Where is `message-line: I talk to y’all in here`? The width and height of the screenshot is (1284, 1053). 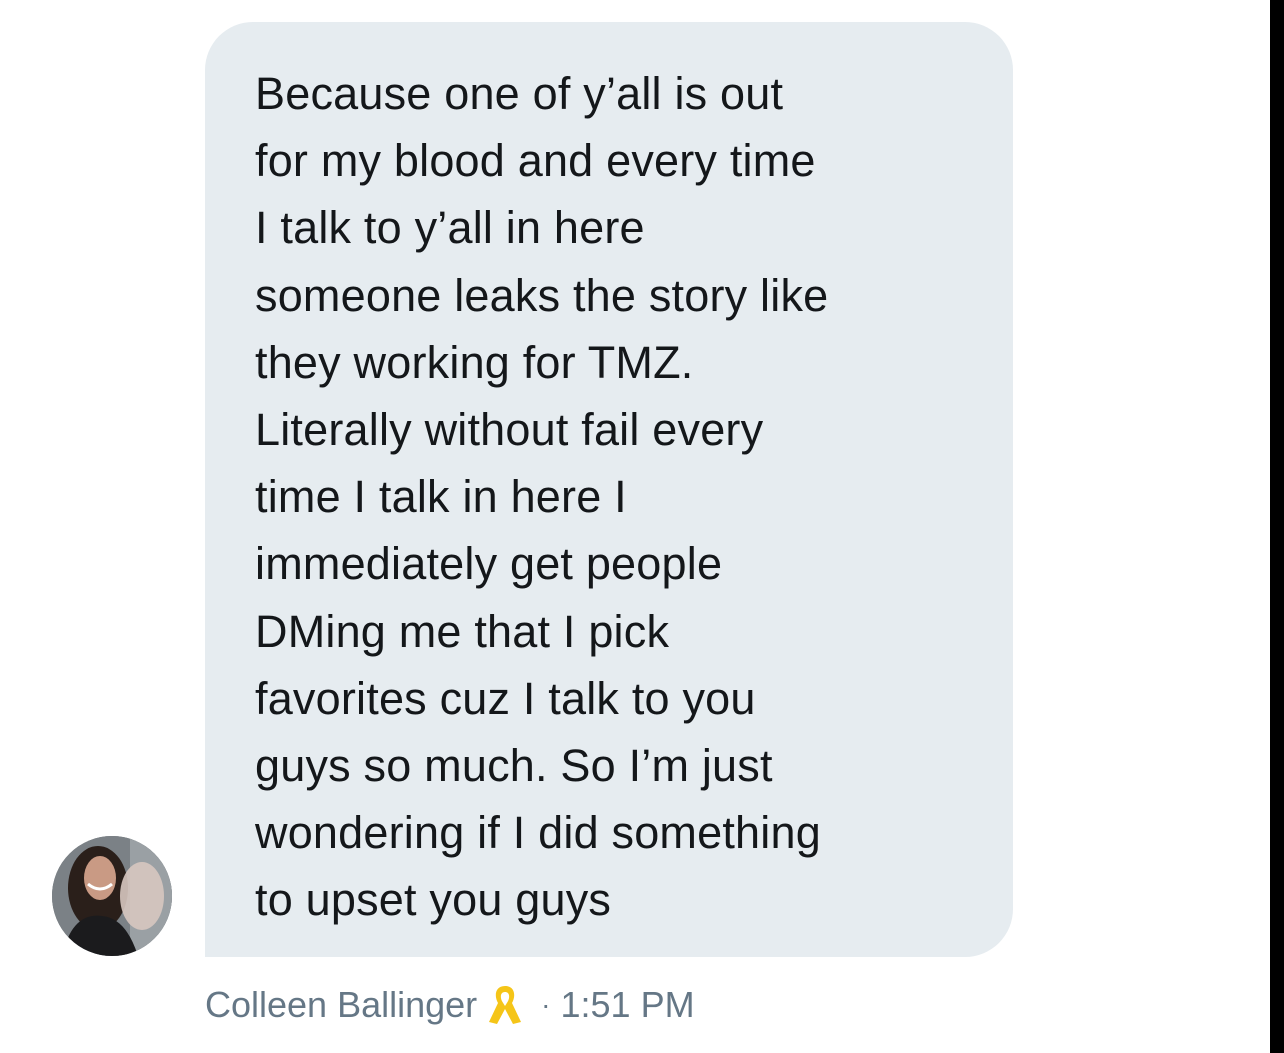
message-line: I talk to y’all in here is located at coordinates (450, 228).